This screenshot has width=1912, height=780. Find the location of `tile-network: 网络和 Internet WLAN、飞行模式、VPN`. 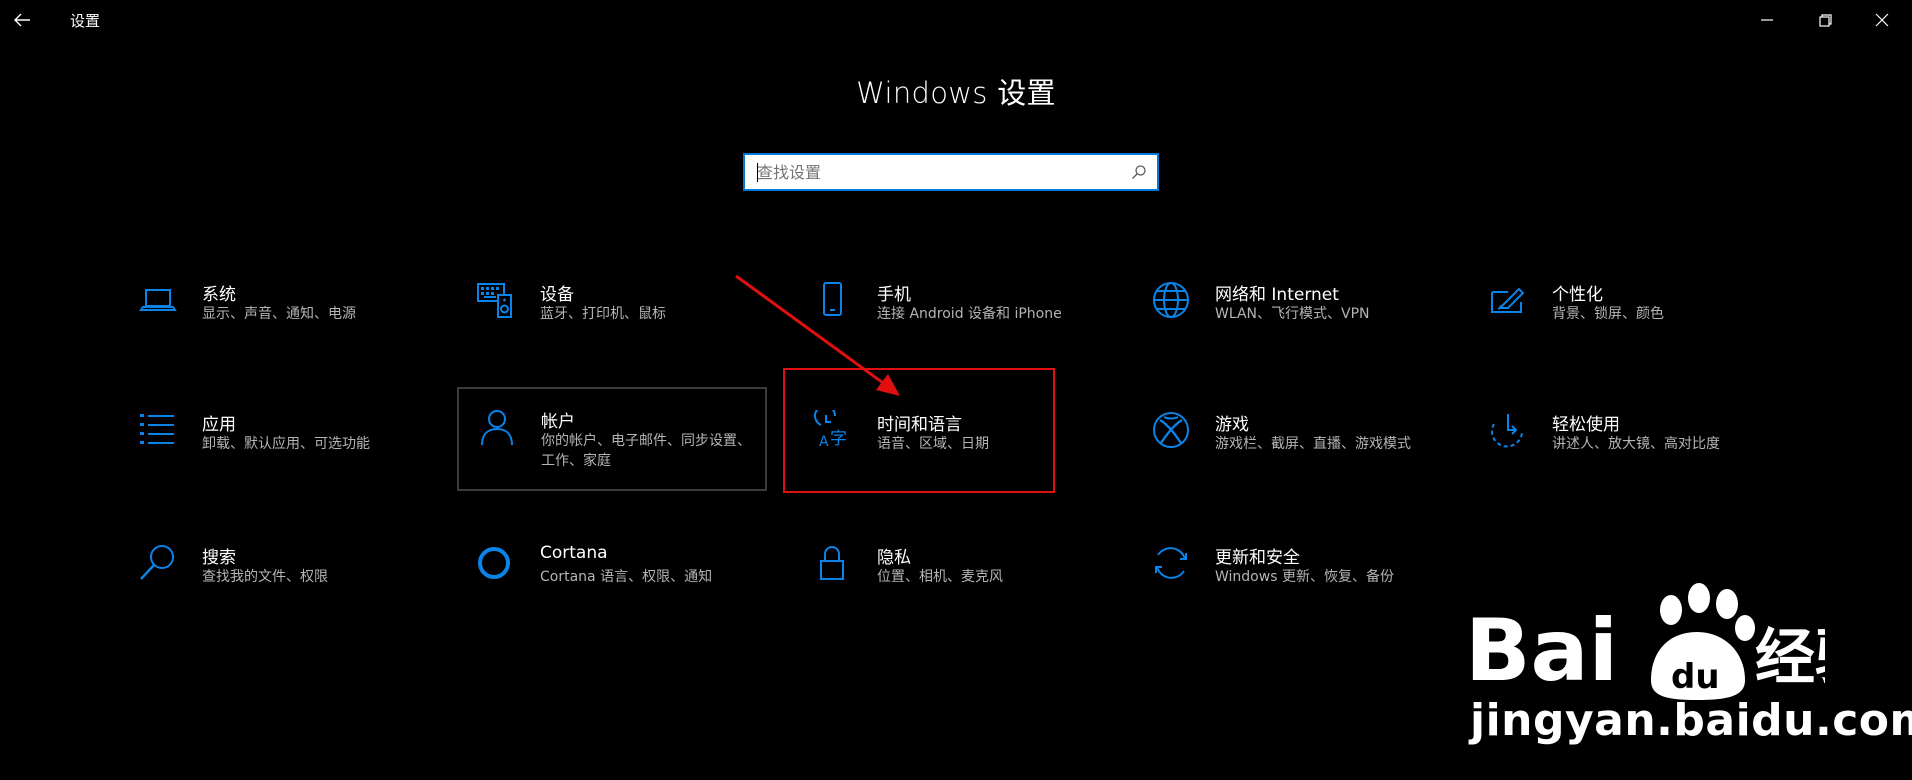

tile-network: 网络和 Internet WLAN、飞行模式、VPN is located at coordinates (1288, 314).